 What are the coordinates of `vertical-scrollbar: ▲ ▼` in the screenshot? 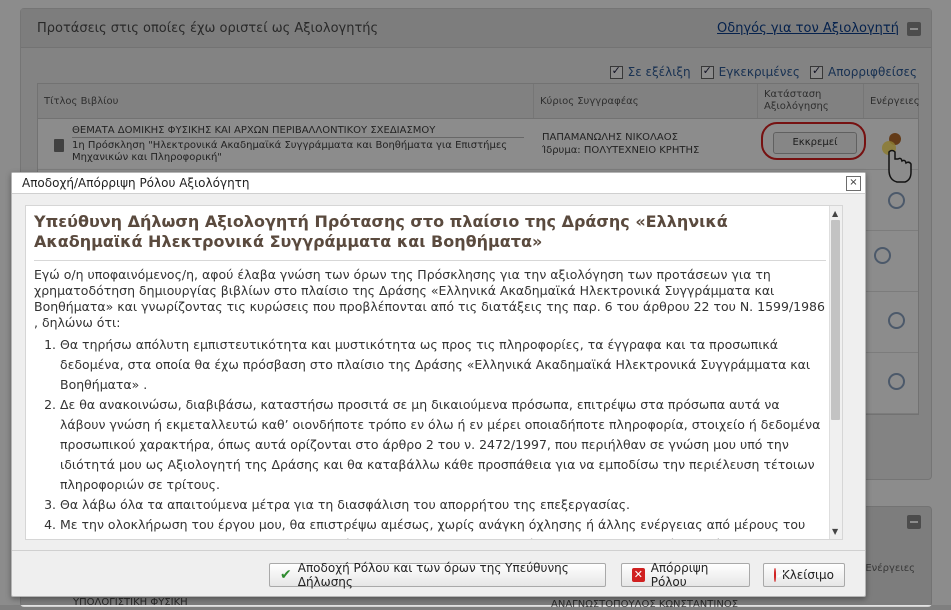 It's located at (835, 372).